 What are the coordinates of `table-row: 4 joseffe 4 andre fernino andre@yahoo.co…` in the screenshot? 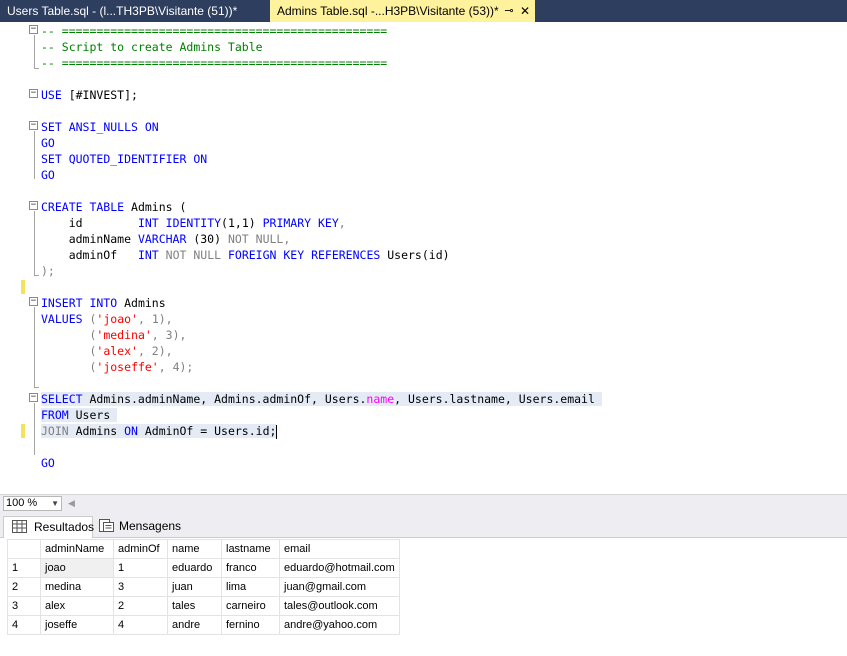 It's located at (203, 625).